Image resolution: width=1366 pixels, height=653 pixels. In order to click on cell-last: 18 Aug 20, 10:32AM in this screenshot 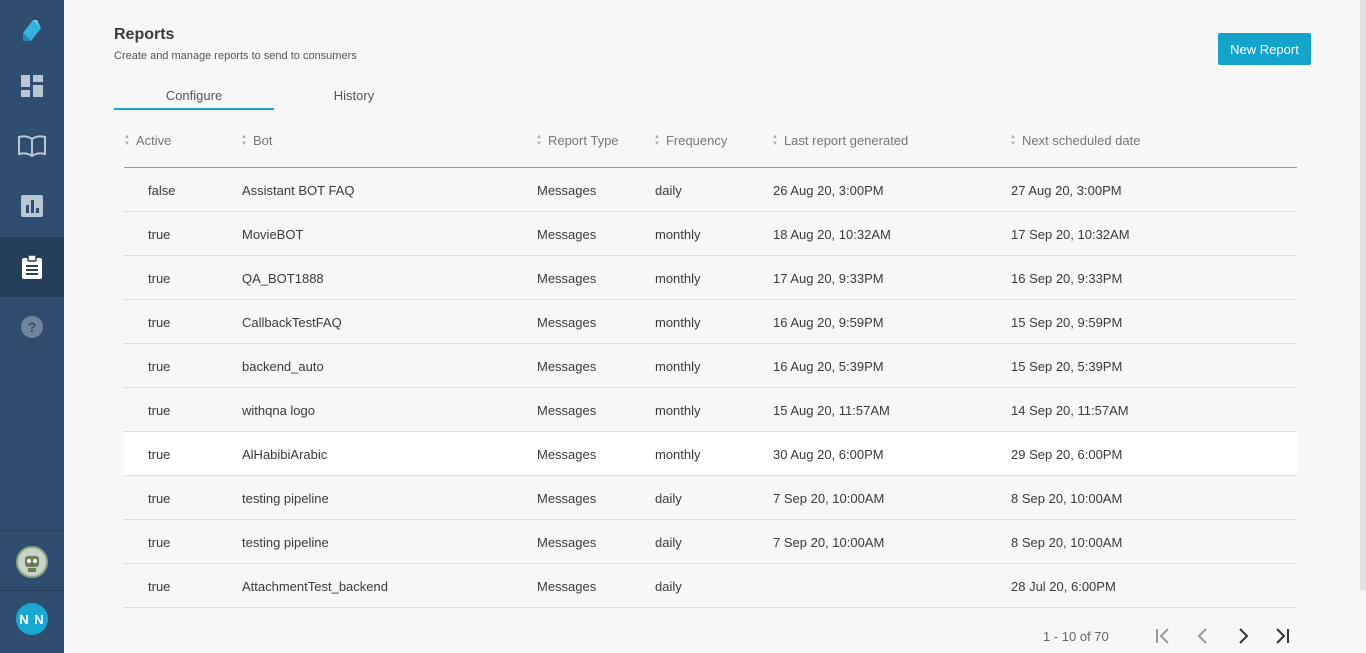, I will do `click(832, 234)`.